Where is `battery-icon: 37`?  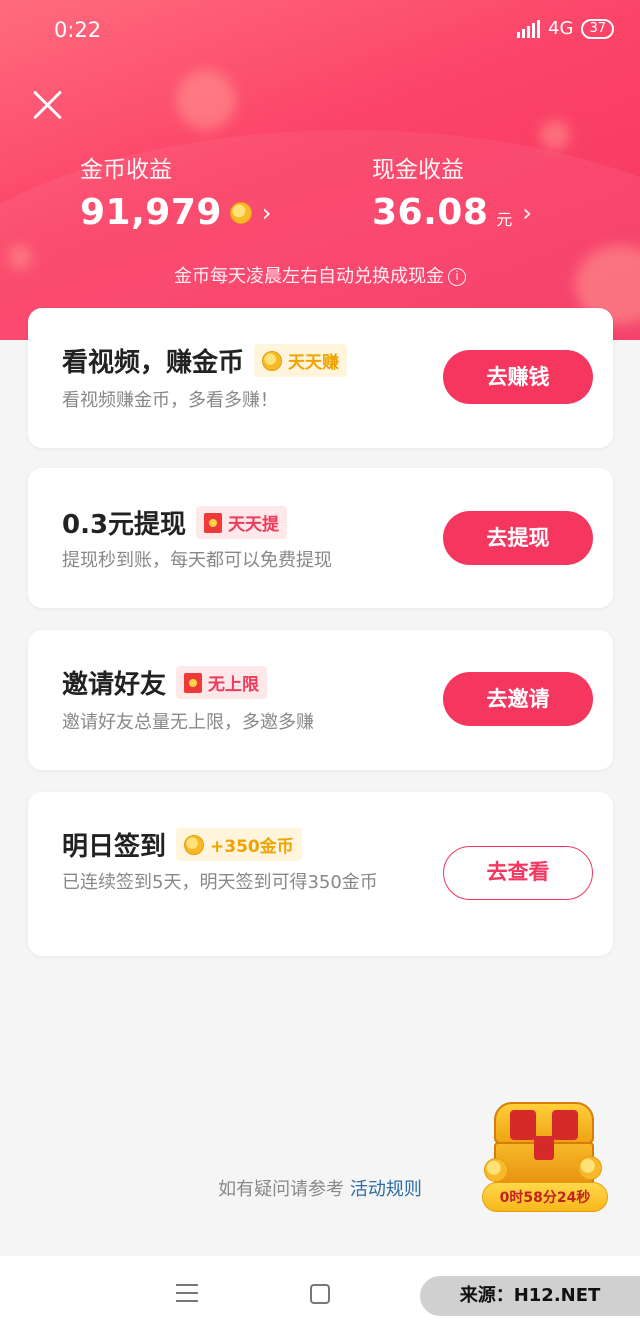 battery-icon: 37 is located at coordinates (597, 28).